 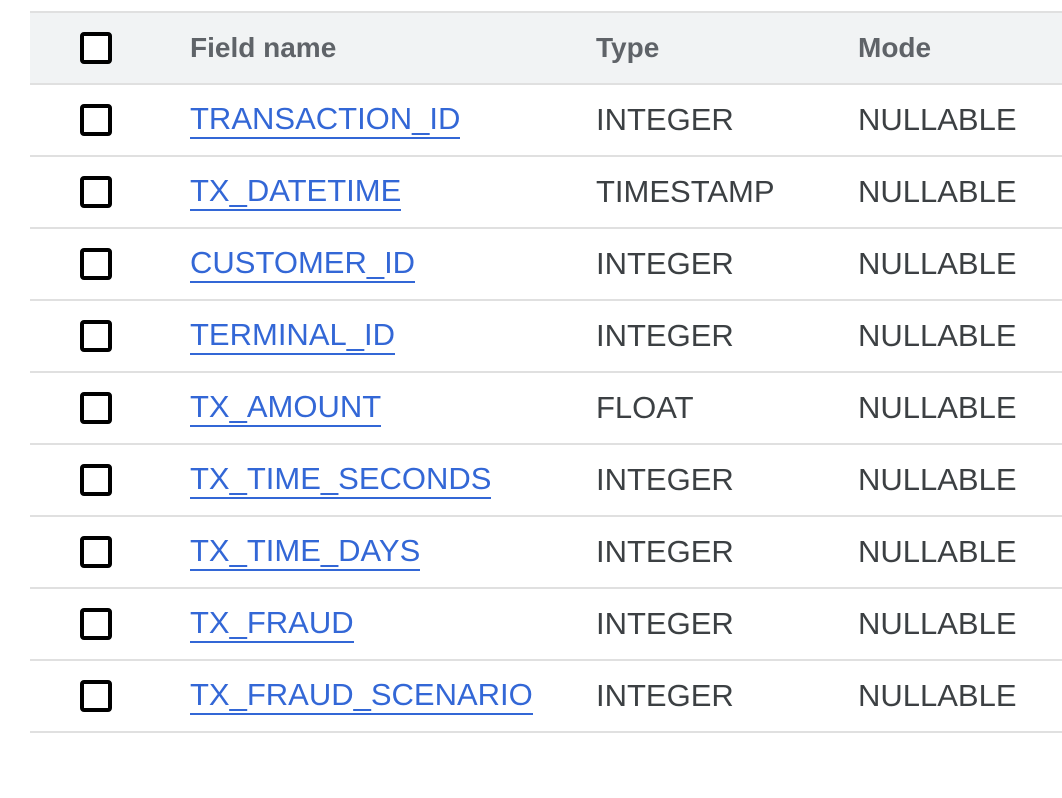 What do you see at coordinates (305, 552) in the screenshot?
I see `field-name-link: TX_TIME_DAYS` at bounding box center [305, 552].